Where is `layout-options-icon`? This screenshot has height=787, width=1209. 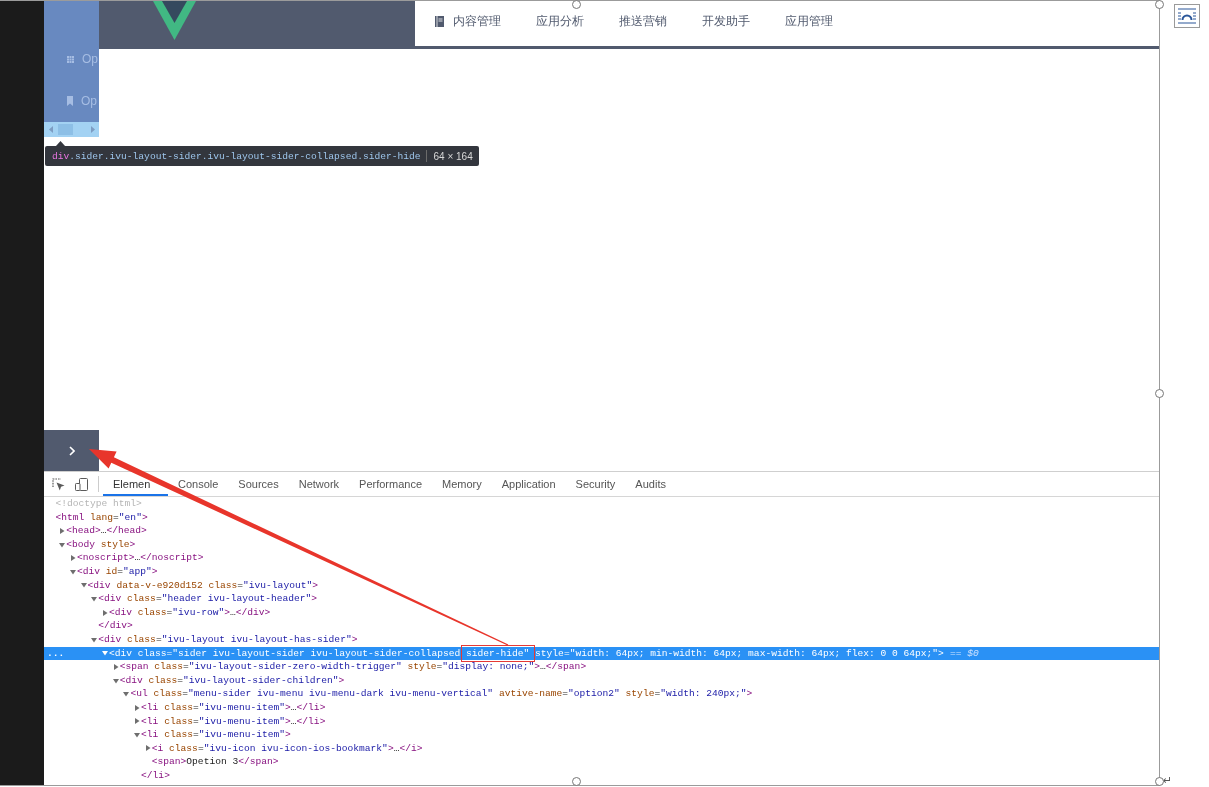
layout-options-icon is located at coordinates (1187, 16).